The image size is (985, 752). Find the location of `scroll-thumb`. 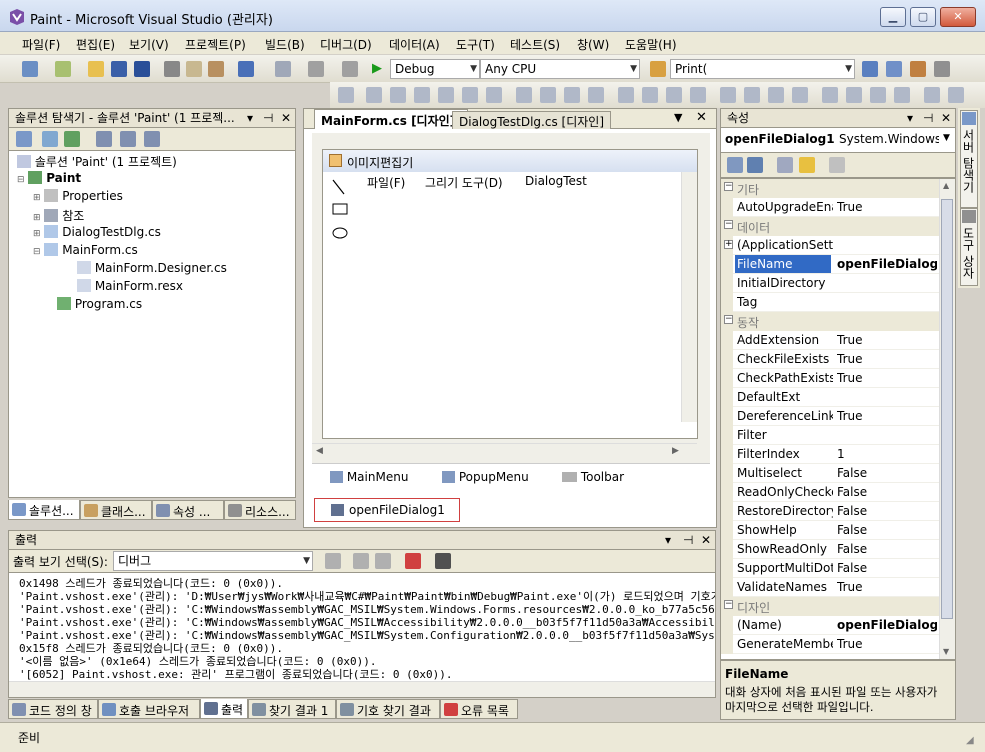

scroll-thumb is located at coordinates (947, 409).